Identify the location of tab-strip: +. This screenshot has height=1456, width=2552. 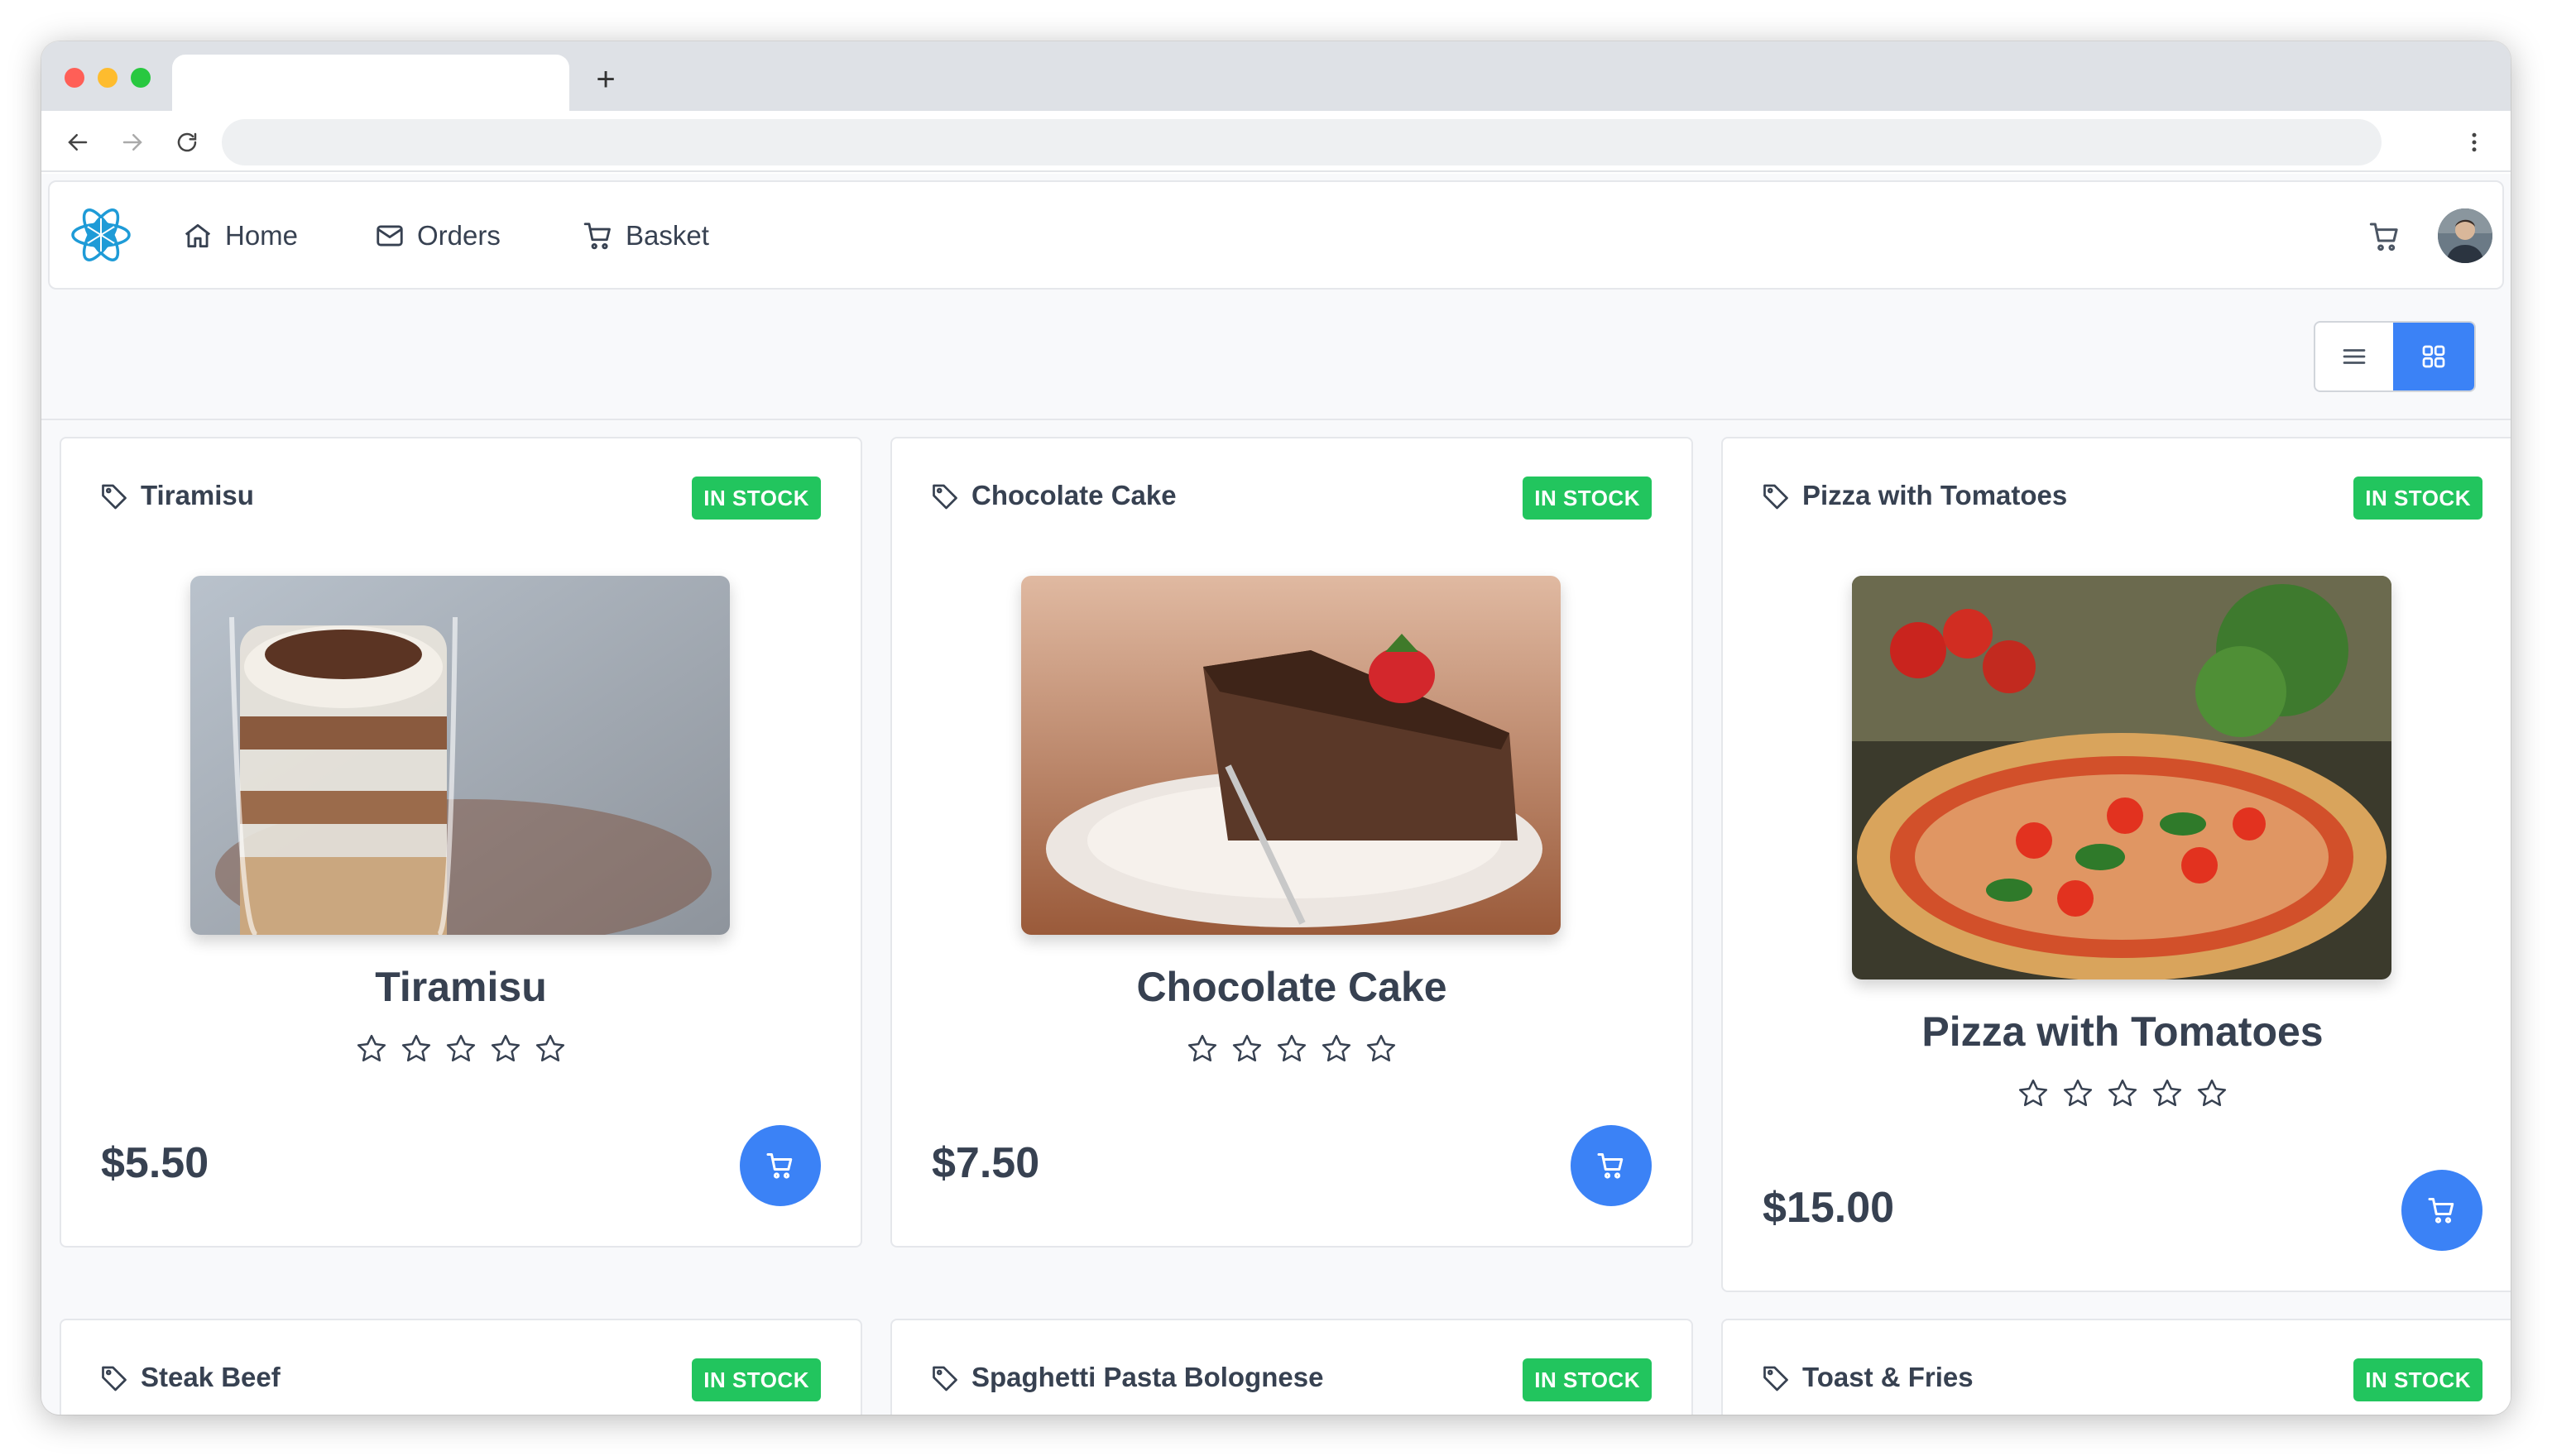
(1276, 76).